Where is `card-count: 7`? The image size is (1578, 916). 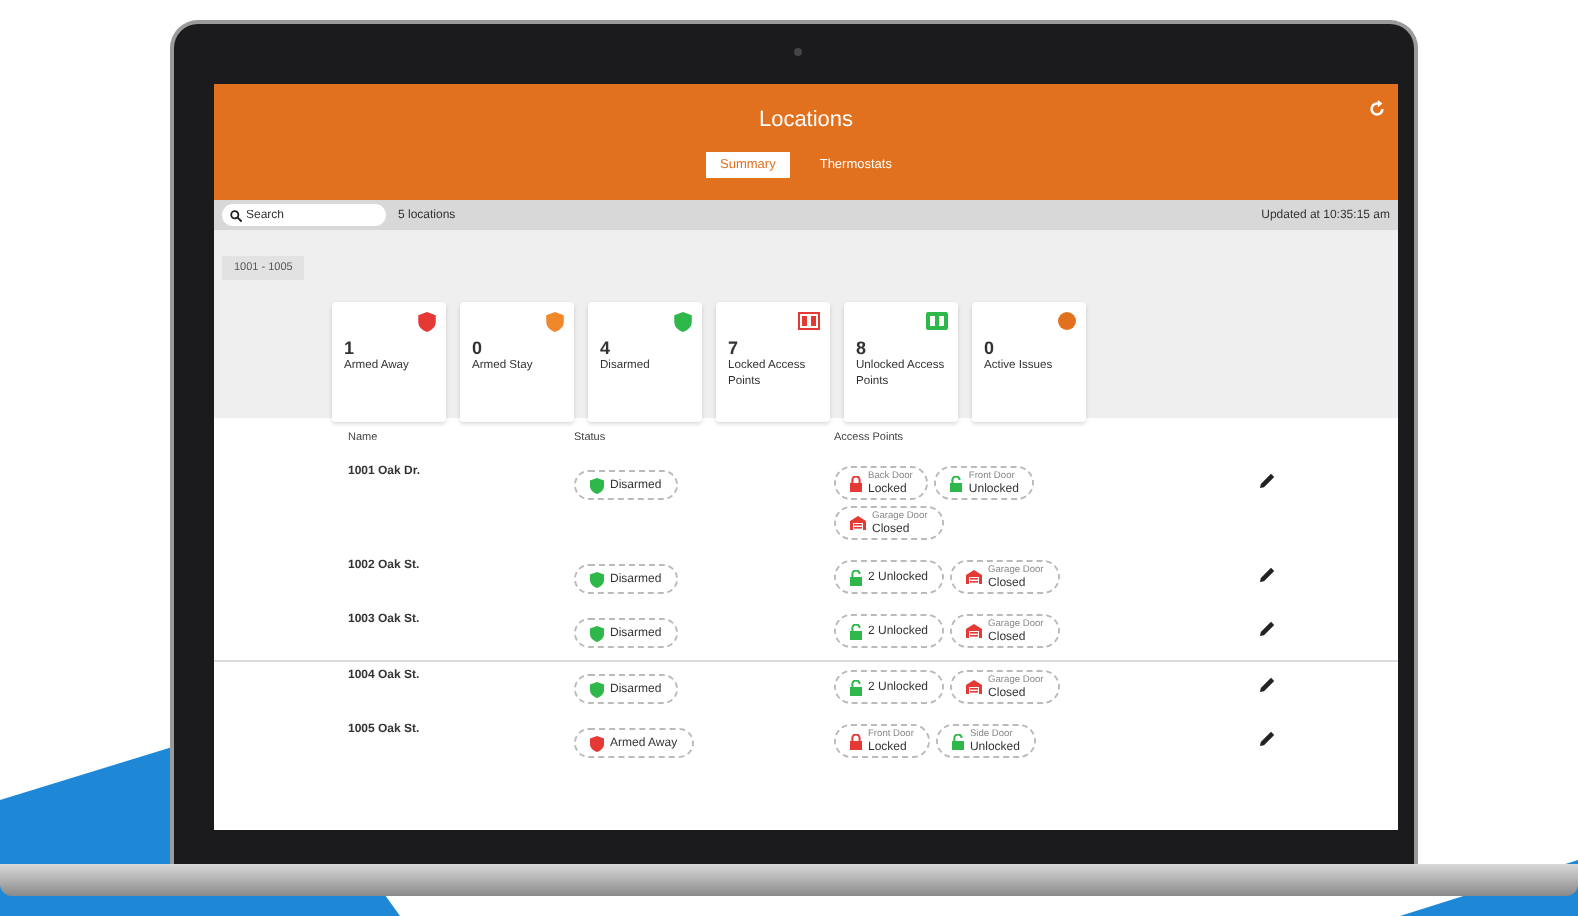 card-count: 7 is located at coordinates (734, 348).